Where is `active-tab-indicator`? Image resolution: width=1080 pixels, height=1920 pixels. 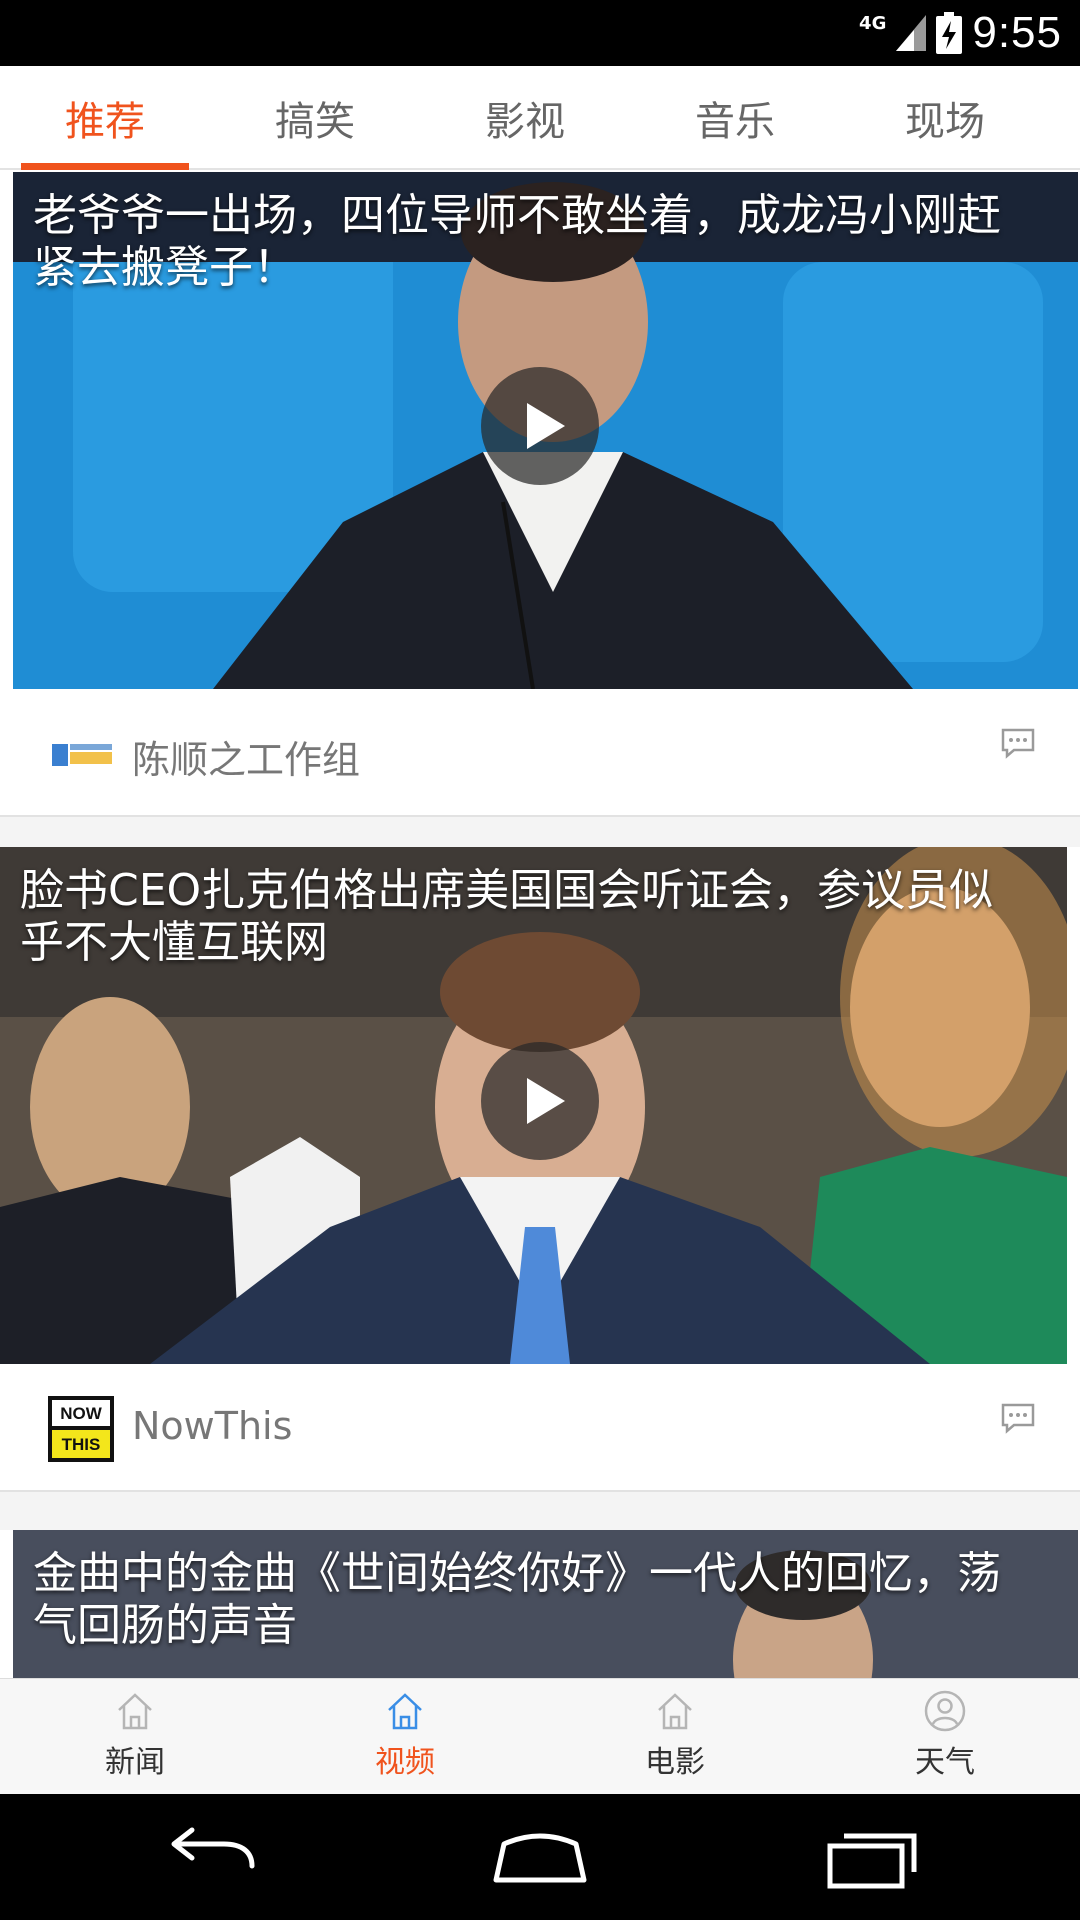 active-tab-indicator is located at coordinates (105, 166).